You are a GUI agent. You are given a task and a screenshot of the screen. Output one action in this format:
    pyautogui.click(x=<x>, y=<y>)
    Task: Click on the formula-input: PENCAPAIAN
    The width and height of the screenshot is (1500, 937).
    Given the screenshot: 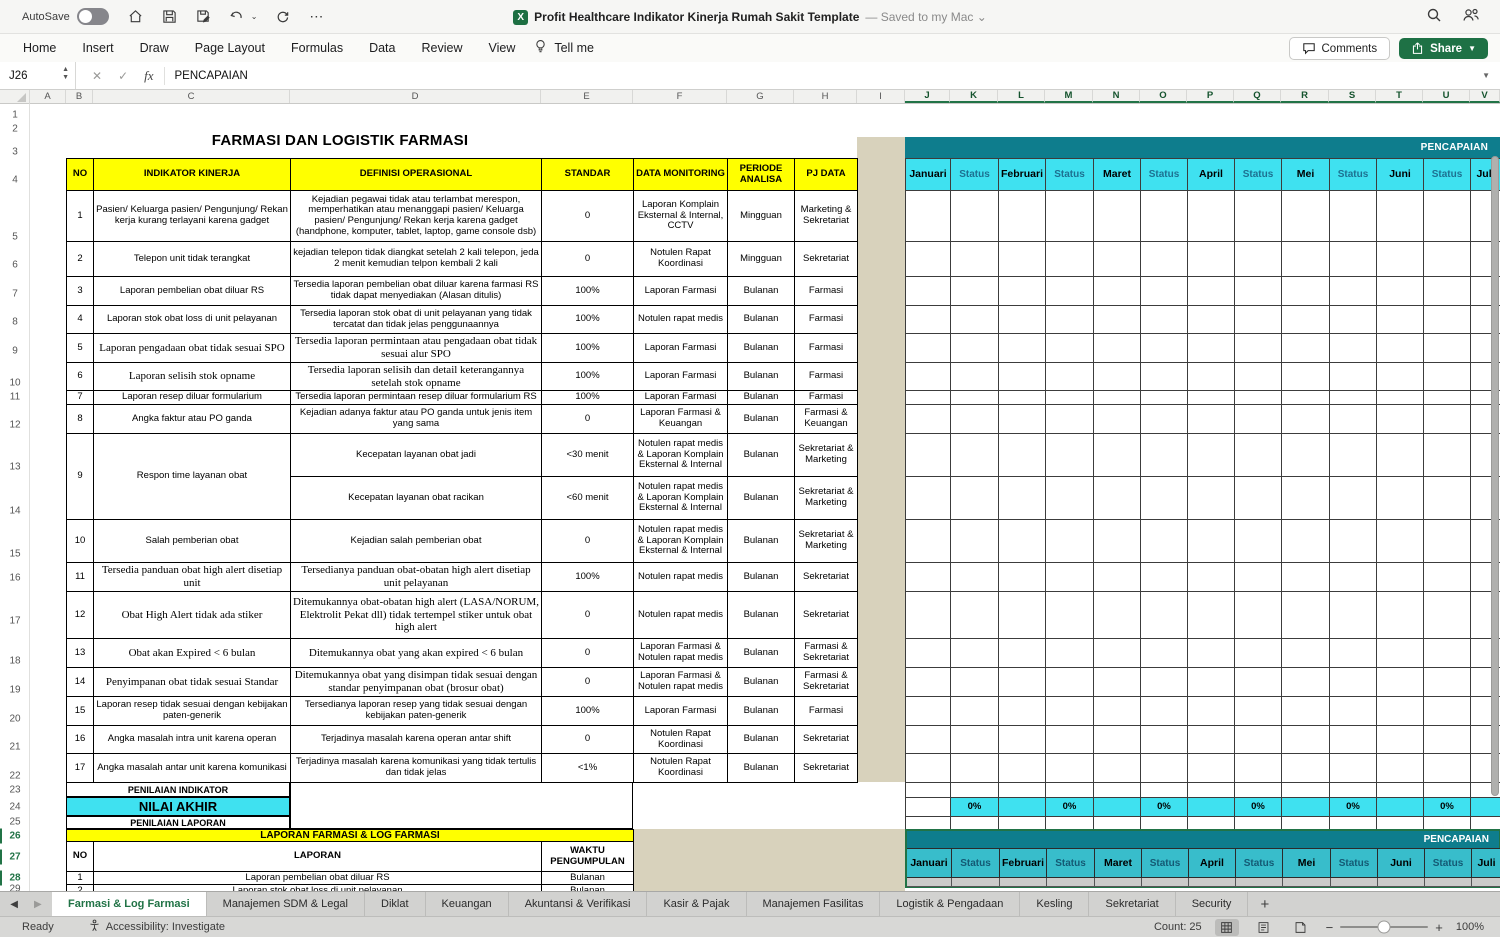 What is the action you would take?
    pyautogui.click(x=211, y=76)
    